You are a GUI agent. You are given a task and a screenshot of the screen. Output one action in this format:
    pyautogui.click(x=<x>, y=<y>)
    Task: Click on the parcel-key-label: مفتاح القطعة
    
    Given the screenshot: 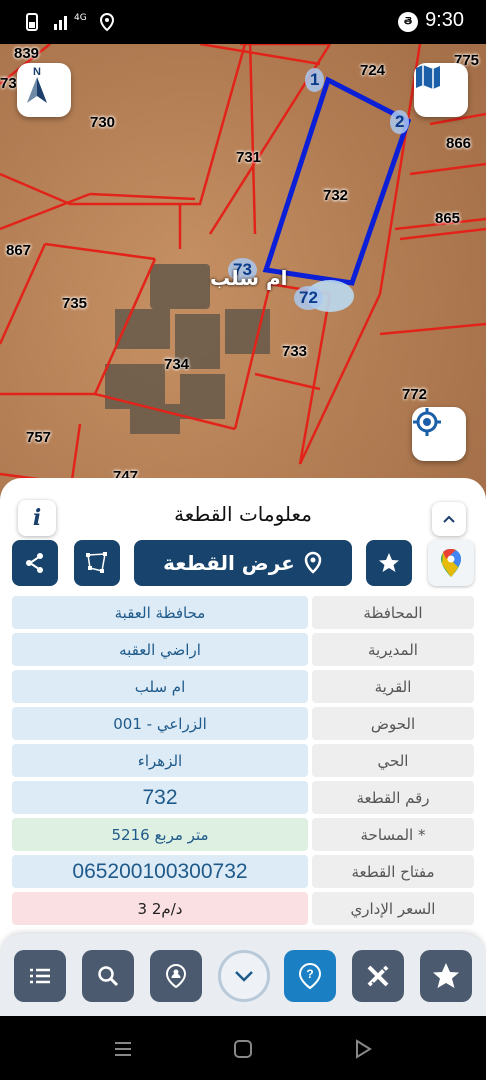 What is the action you would take?
    pyautogui.click(x=393, y=871)
    